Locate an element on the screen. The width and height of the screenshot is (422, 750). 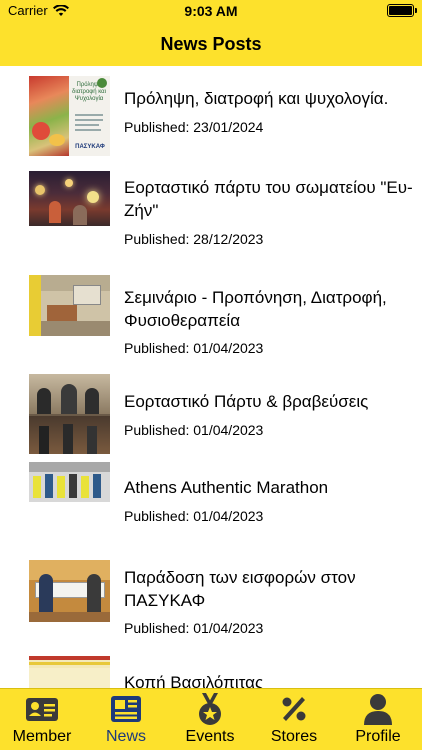
navigation-bar: Carrier 9:03 AM News Posts is located at coordinates (211, 33).